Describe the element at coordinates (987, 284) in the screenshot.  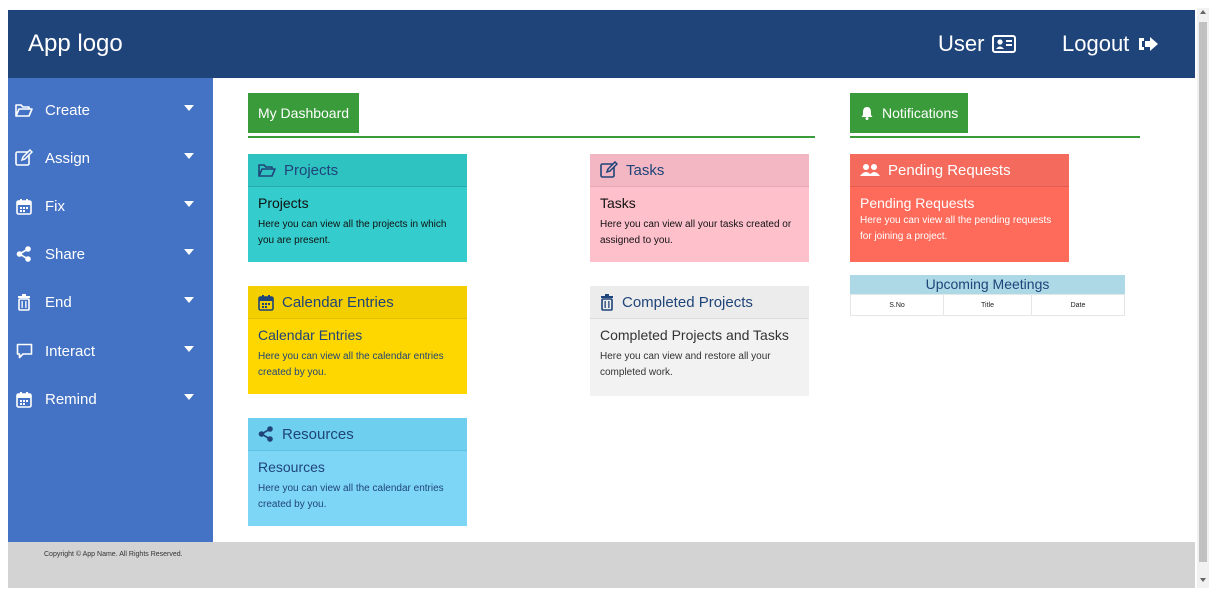
I see `upcoming-meetings-title: Upcoming Meetings` at that location.